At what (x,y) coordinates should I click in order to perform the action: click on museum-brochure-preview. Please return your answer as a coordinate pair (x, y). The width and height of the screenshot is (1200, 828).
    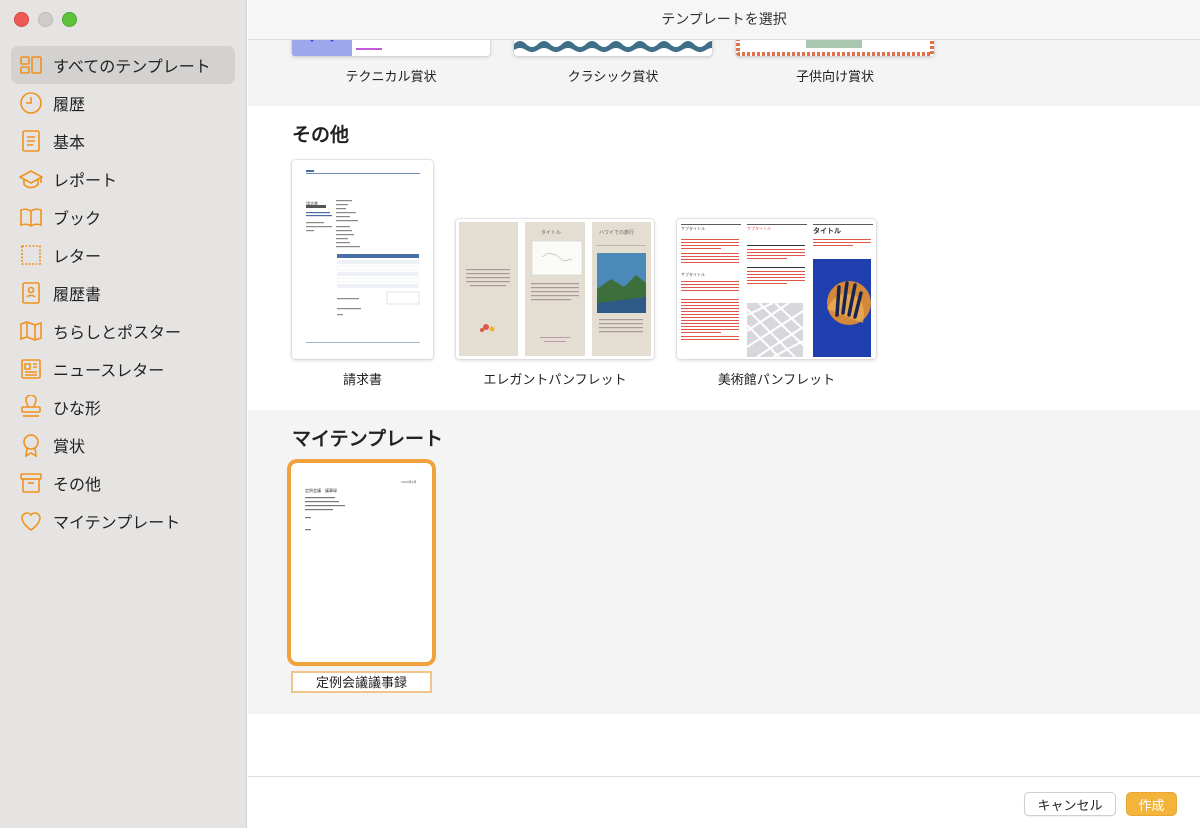
    Looking at the image, I should click on (777, 291).